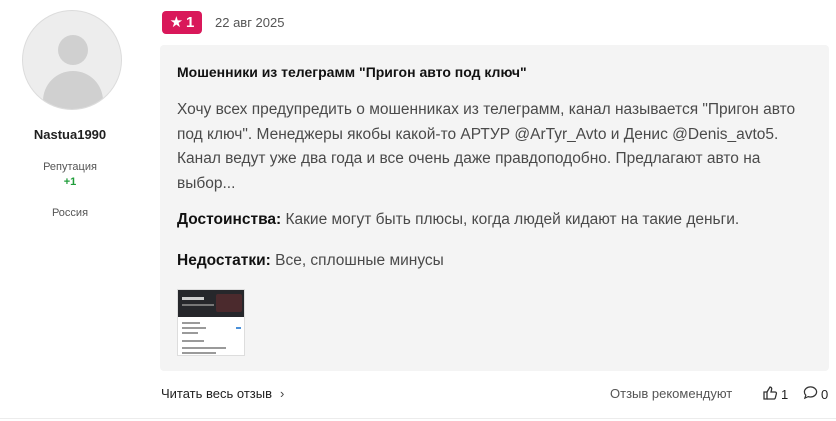 The width and height of the screenshot is (836, 421). I want to click on chevron-right-icon: ›, so click(282, 393).